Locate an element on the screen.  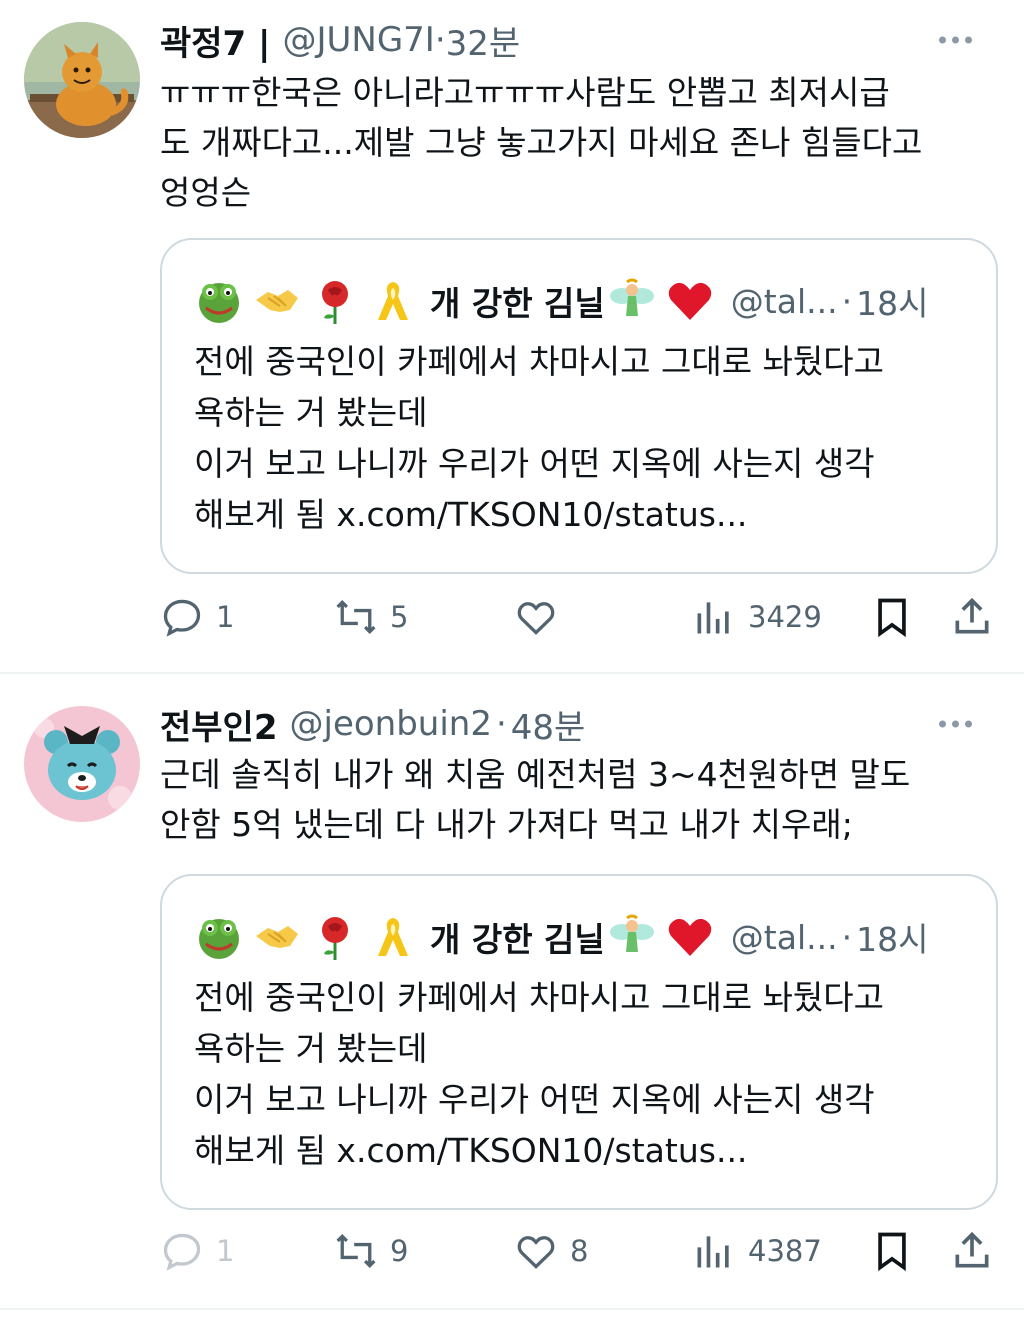
views-button: 3429 is located at coordinates (757, 617).